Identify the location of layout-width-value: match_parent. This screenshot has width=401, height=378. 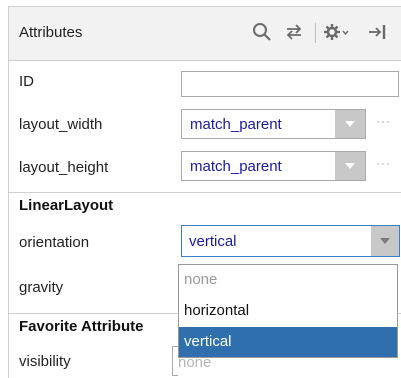
(236, 124).